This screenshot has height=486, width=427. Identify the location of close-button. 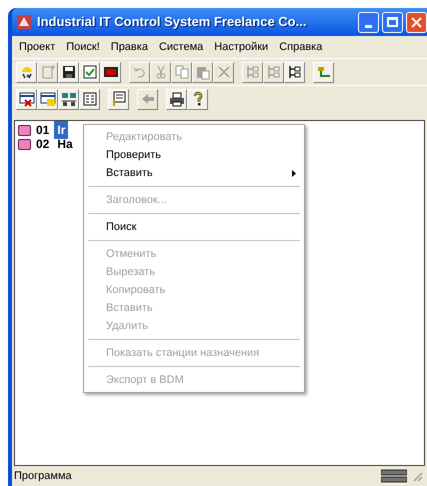
(416, 22).